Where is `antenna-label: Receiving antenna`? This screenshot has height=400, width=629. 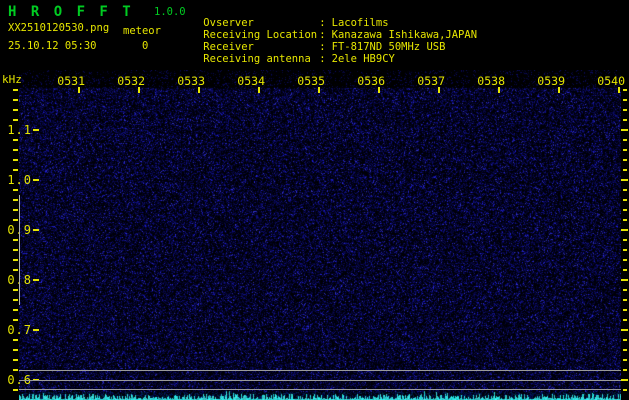
antenna-label: Receiving antenna is located at coordinates (257, 59).